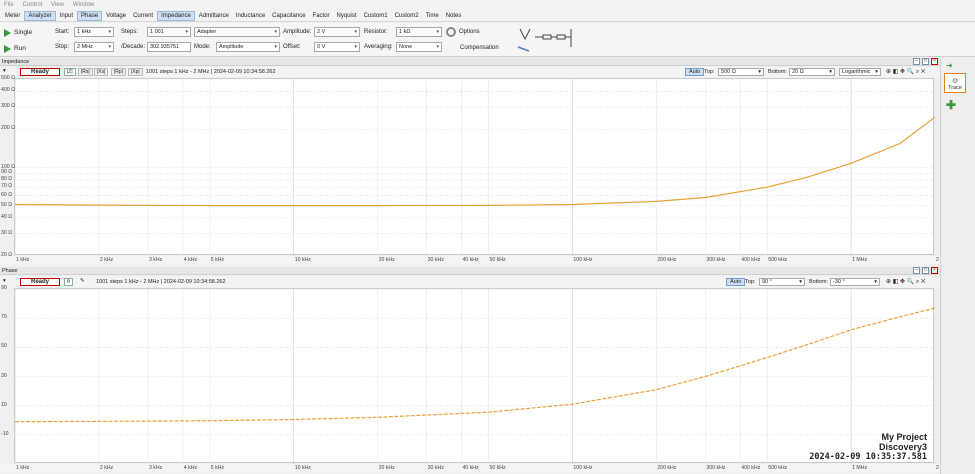 This screenshot has height=474, width=975. Describe the element at coordinates (9, 5) in the screenshot. I see `menu-file: File` at that location.